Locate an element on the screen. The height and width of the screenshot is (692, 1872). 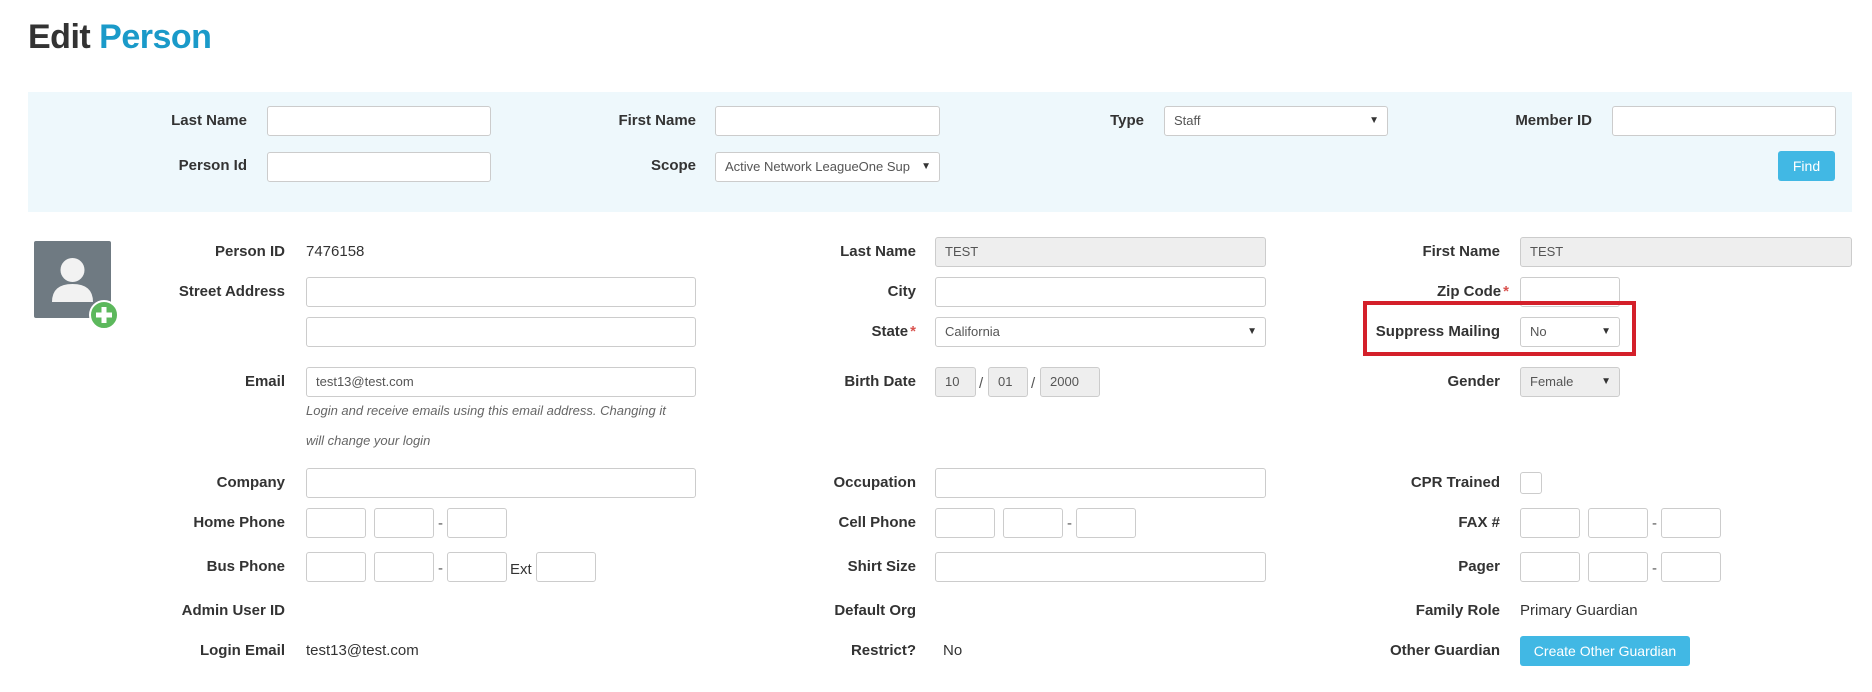
search-member-id-input is located at coordinates (1724, 121).